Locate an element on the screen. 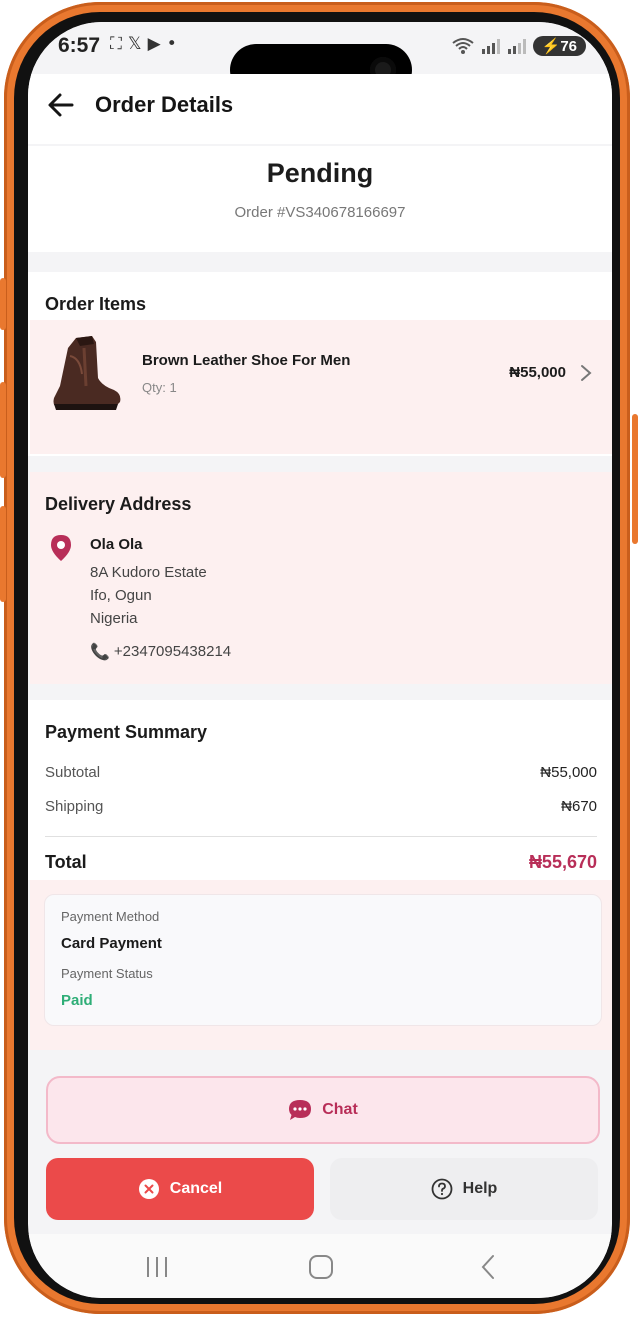  notification-icons: ⛶𝕏▶• is located at coordinates (146, 44).